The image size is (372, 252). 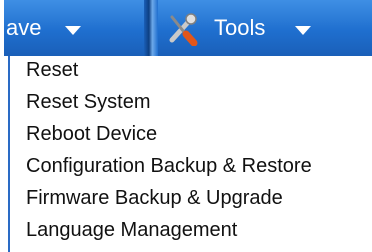 What do you see at coordinates (2, 28) in the screenshot?
I see `menubar-left-edge` at bounding box center [2, 28].